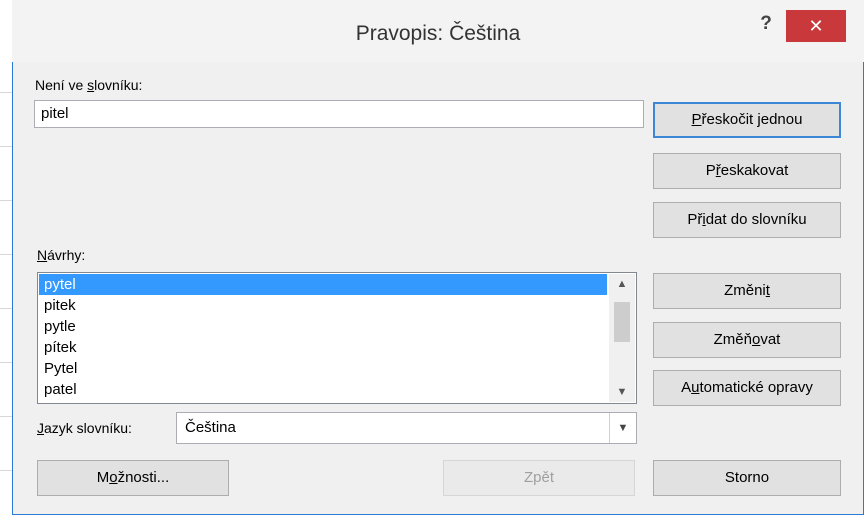 This screenshot has height=515, width=864. I want to click on change-all-button: Změňovat, so click(747, 340).